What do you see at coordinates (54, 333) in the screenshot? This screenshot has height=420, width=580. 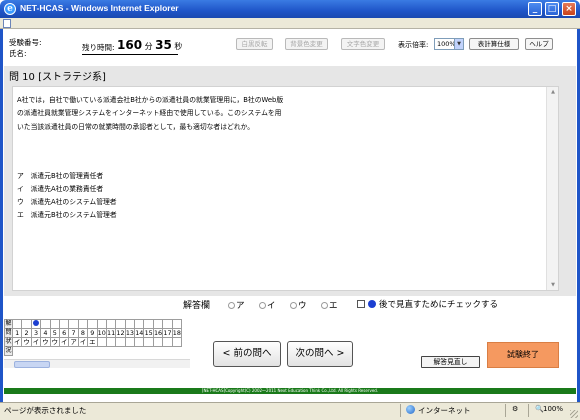 I see `grid-question-number: 5` at bounding box center [54, 333].